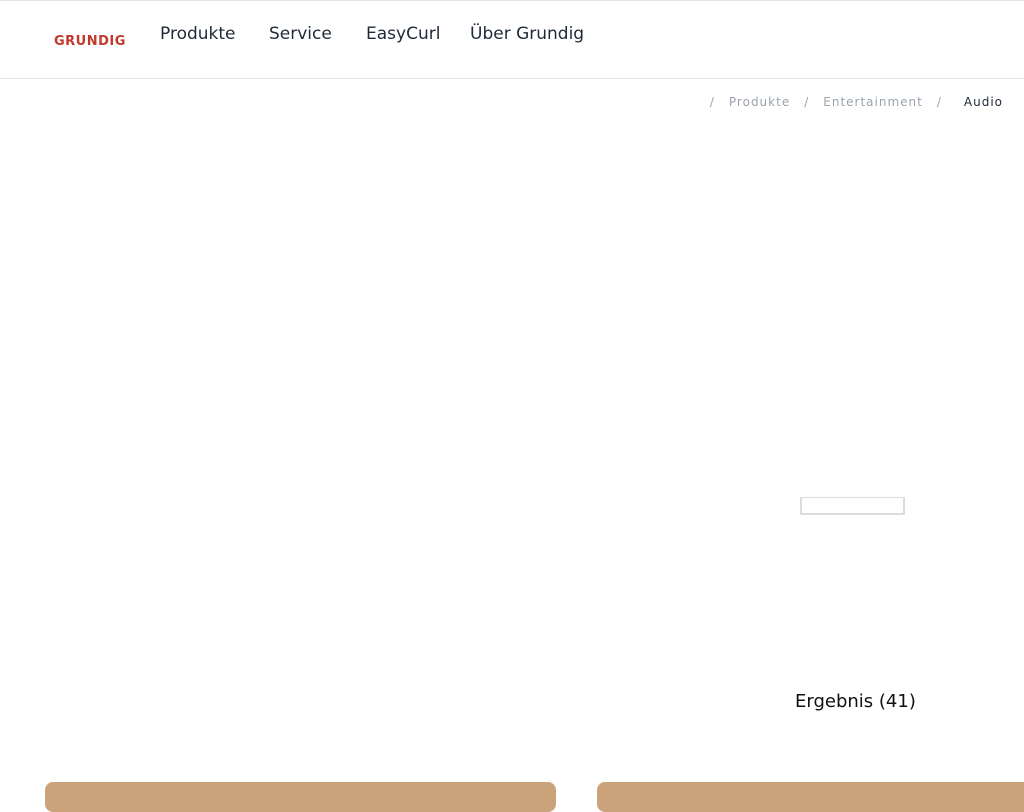 The image size is (1024, 812). Describe the element at coordinates (852, 506) in the screenshot. I see `empty-control` at that location.